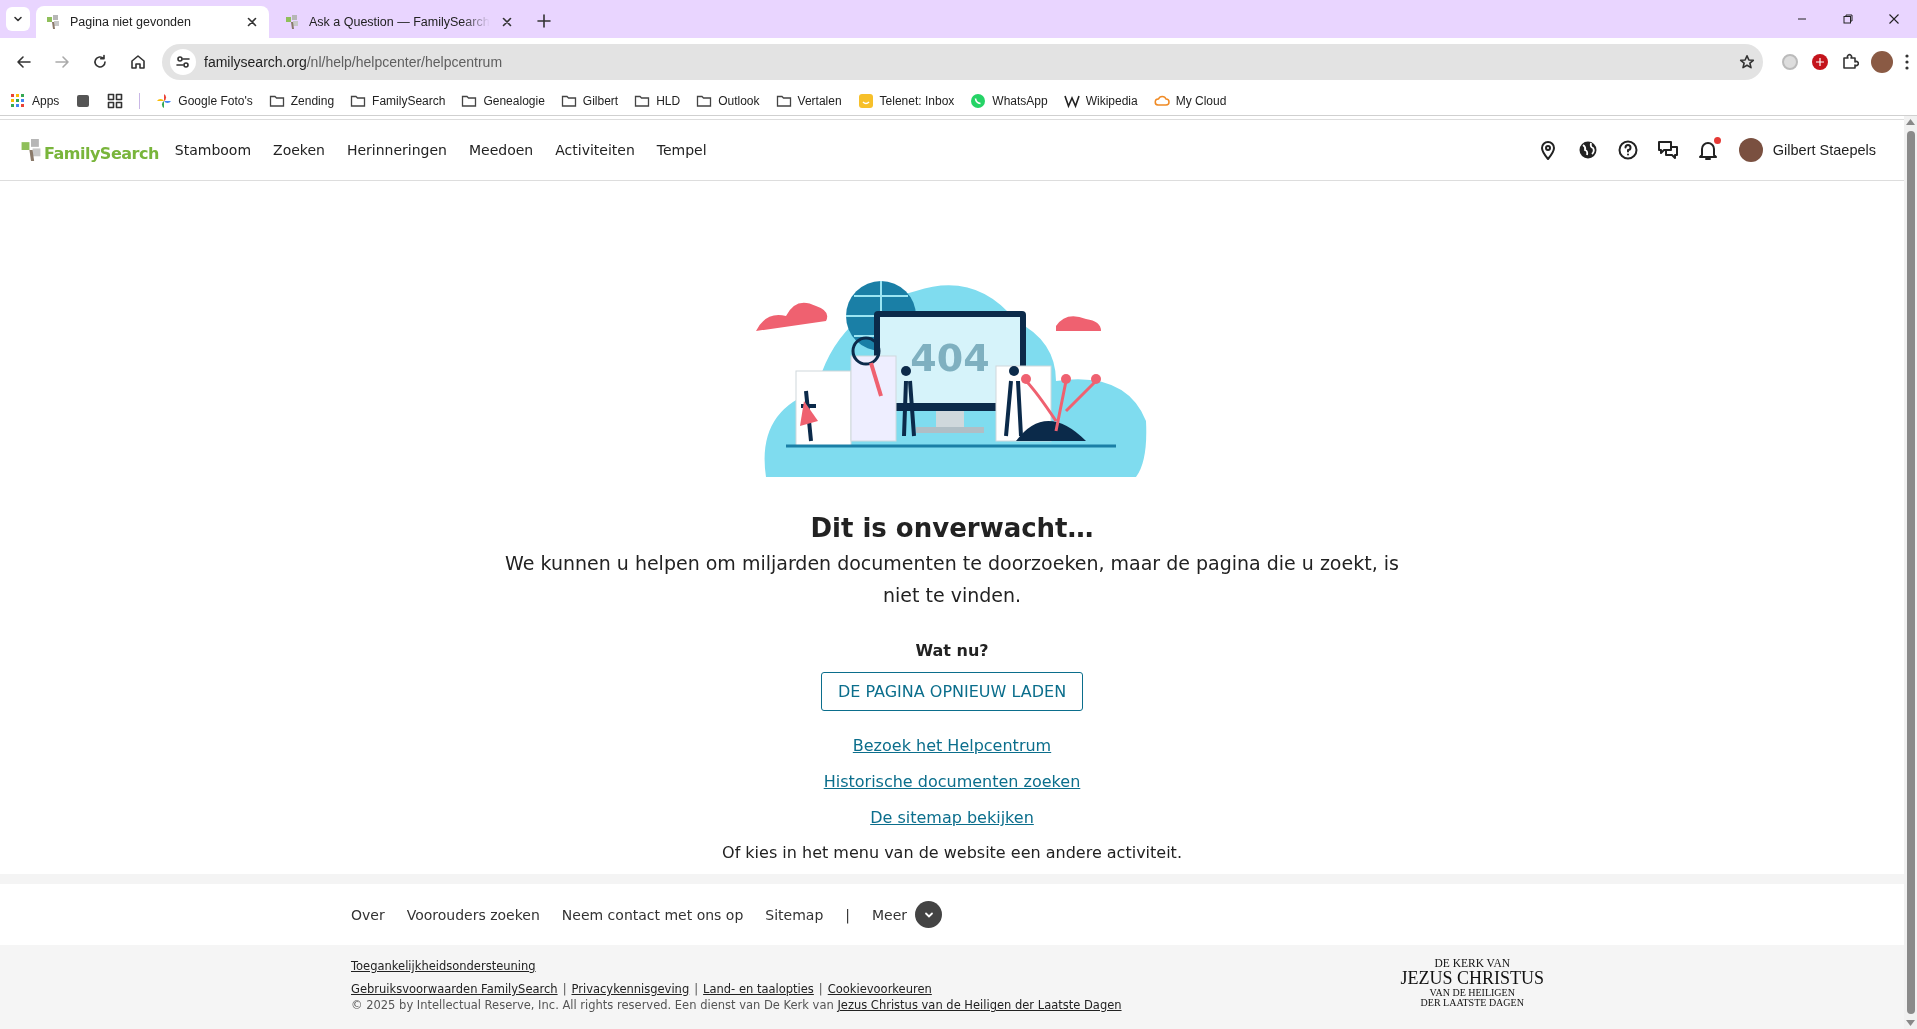 This screenshot has height=1029, width=1917. Describe the element at coordinates (907, 914) in the screenshot. I see `more-button: Meer` at that location.